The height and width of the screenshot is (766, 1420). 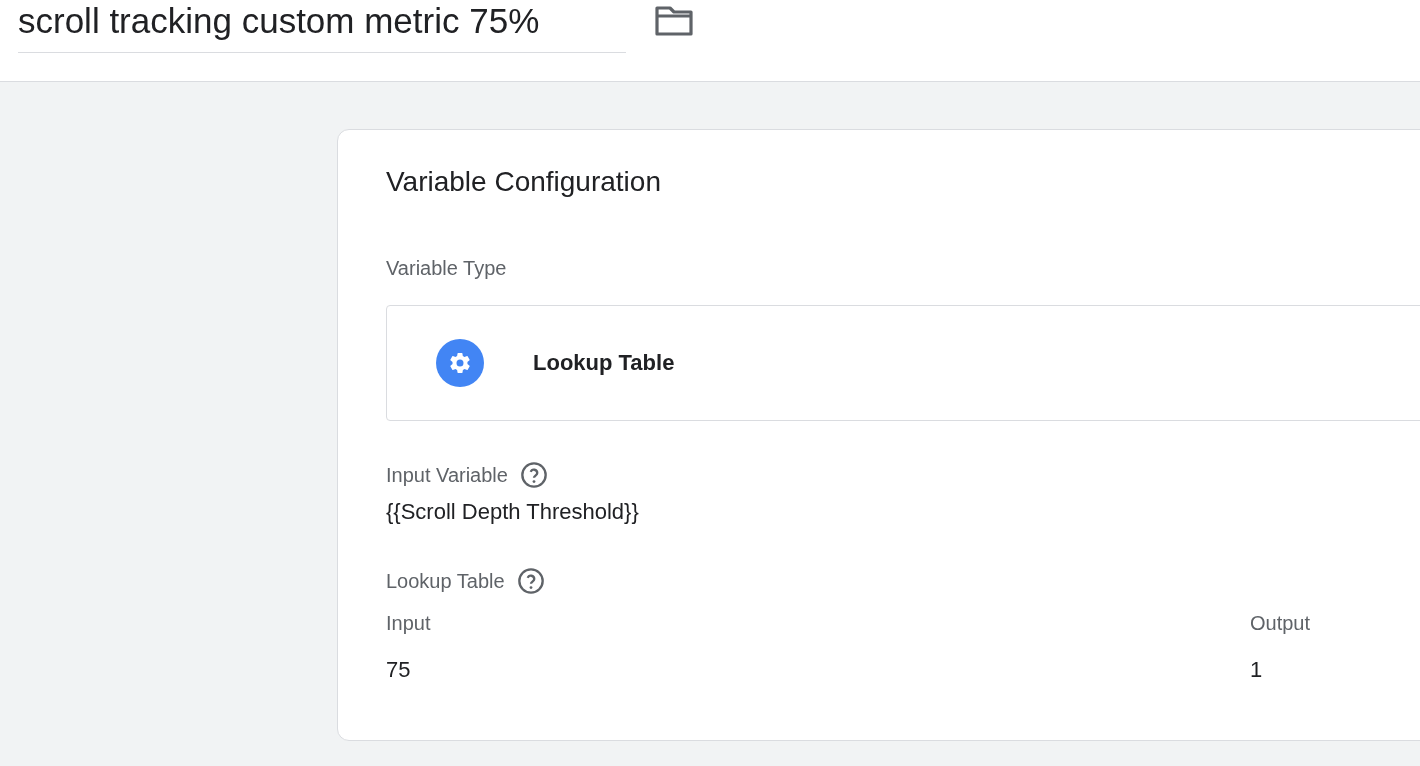 What do you see at coordinates (447, 475) in the screenshot?
I see `field-label: Input Variable` at bounding box center [447, 475].